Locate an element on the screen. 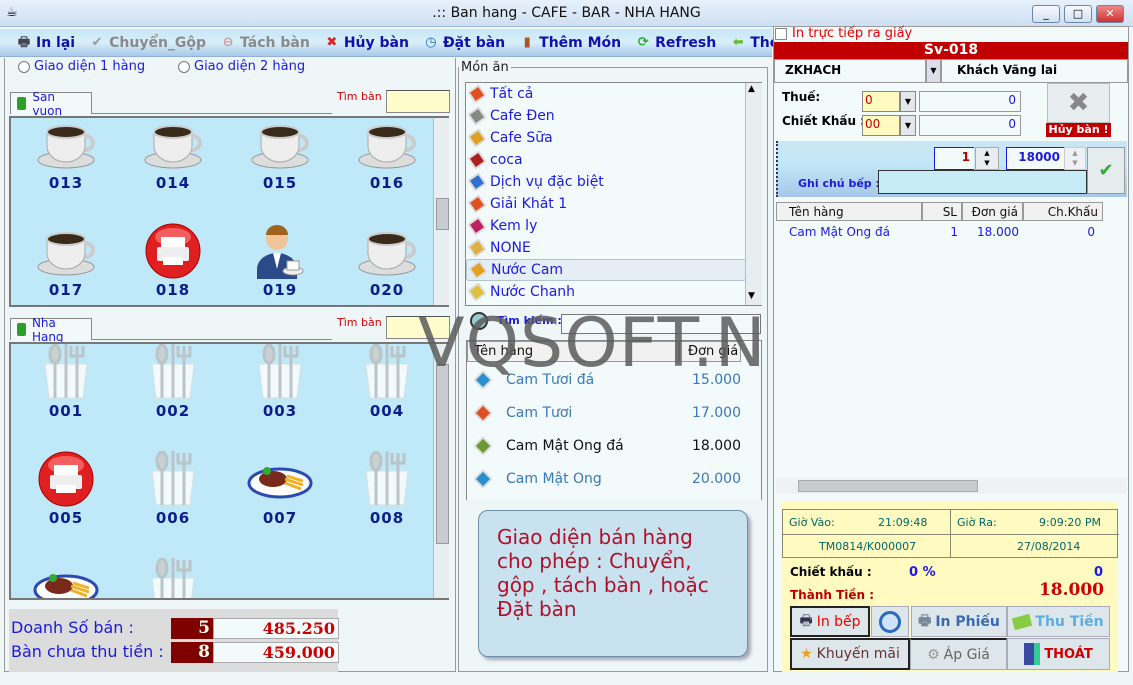  product-col-price: Đơn giá is located at coordinates (710, 351).